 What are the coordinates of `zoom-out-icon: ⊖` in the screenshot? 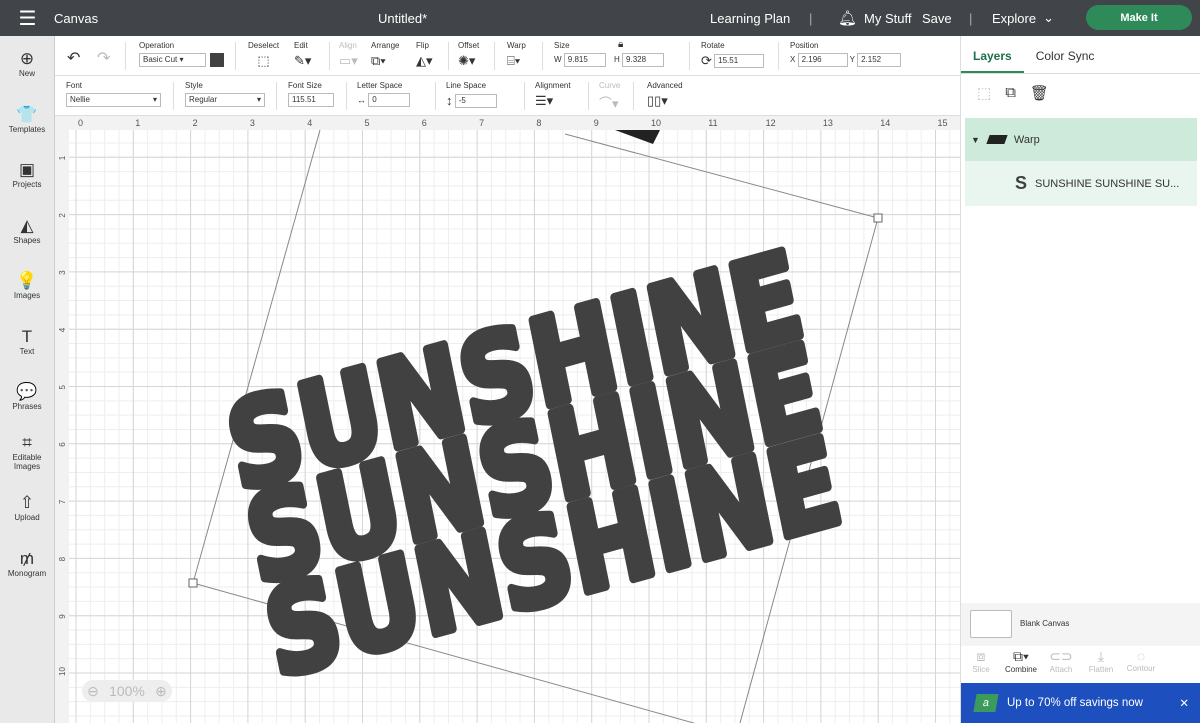 It's located at (93, 691).